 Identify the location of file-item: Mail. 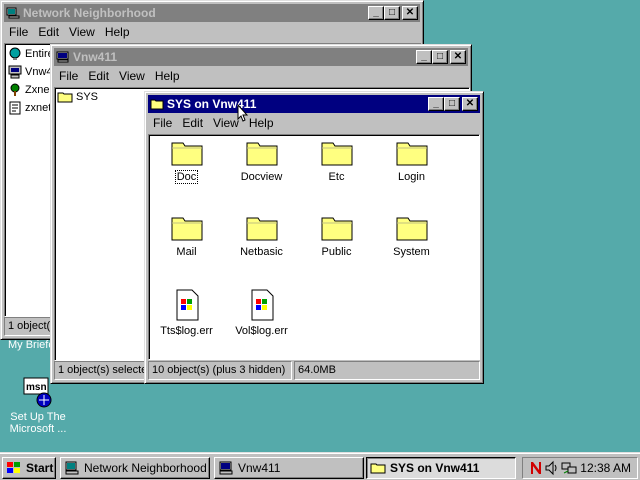
(186, 236).